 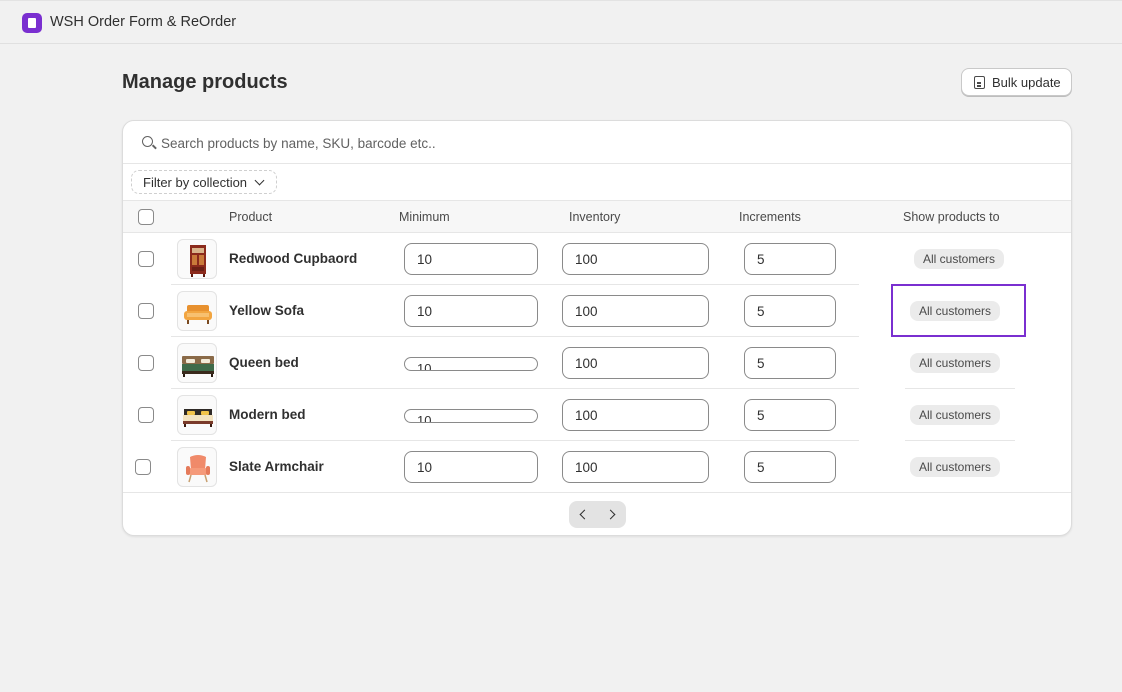 I want to click on page-title: Manage products, so click(x=205, y=82).